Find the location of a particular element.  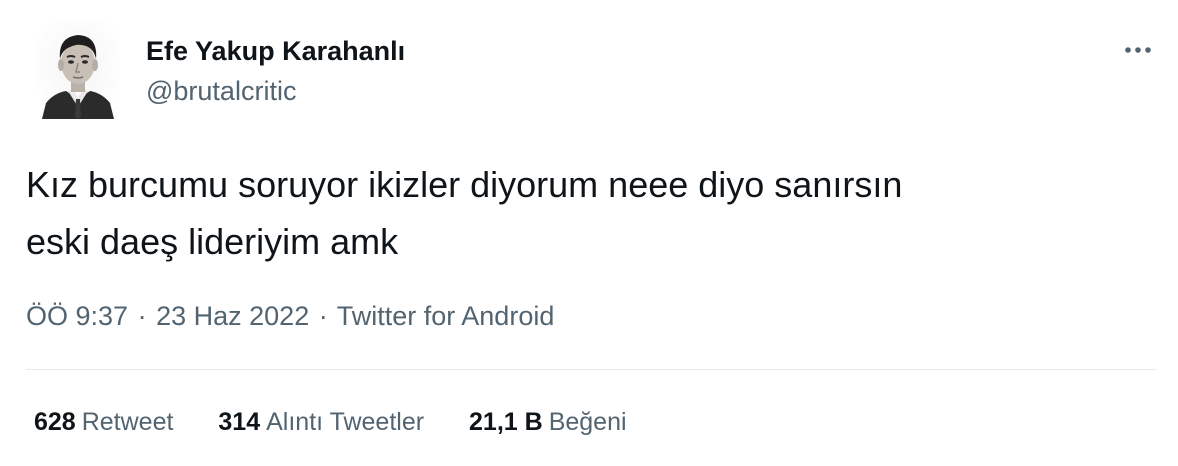

quote-tweets-count: 314 is located at coordinates (239, 422).